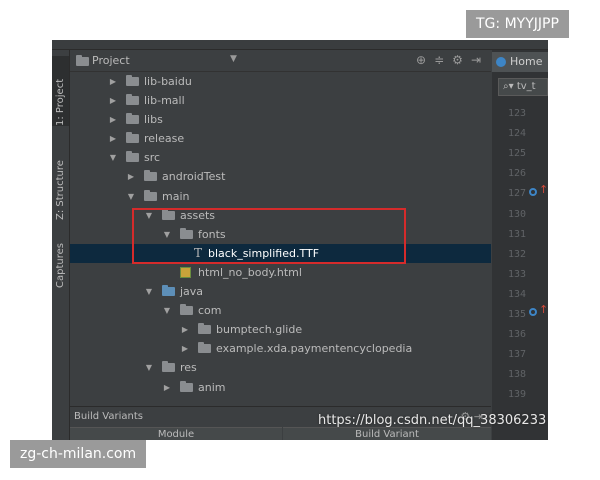 The height and width of the screenshot is (480, 600). What do you see at coordinates (476, 60) in the screenshot?
I see `hide-icon: ⇥` at bounding box center [476, 60].